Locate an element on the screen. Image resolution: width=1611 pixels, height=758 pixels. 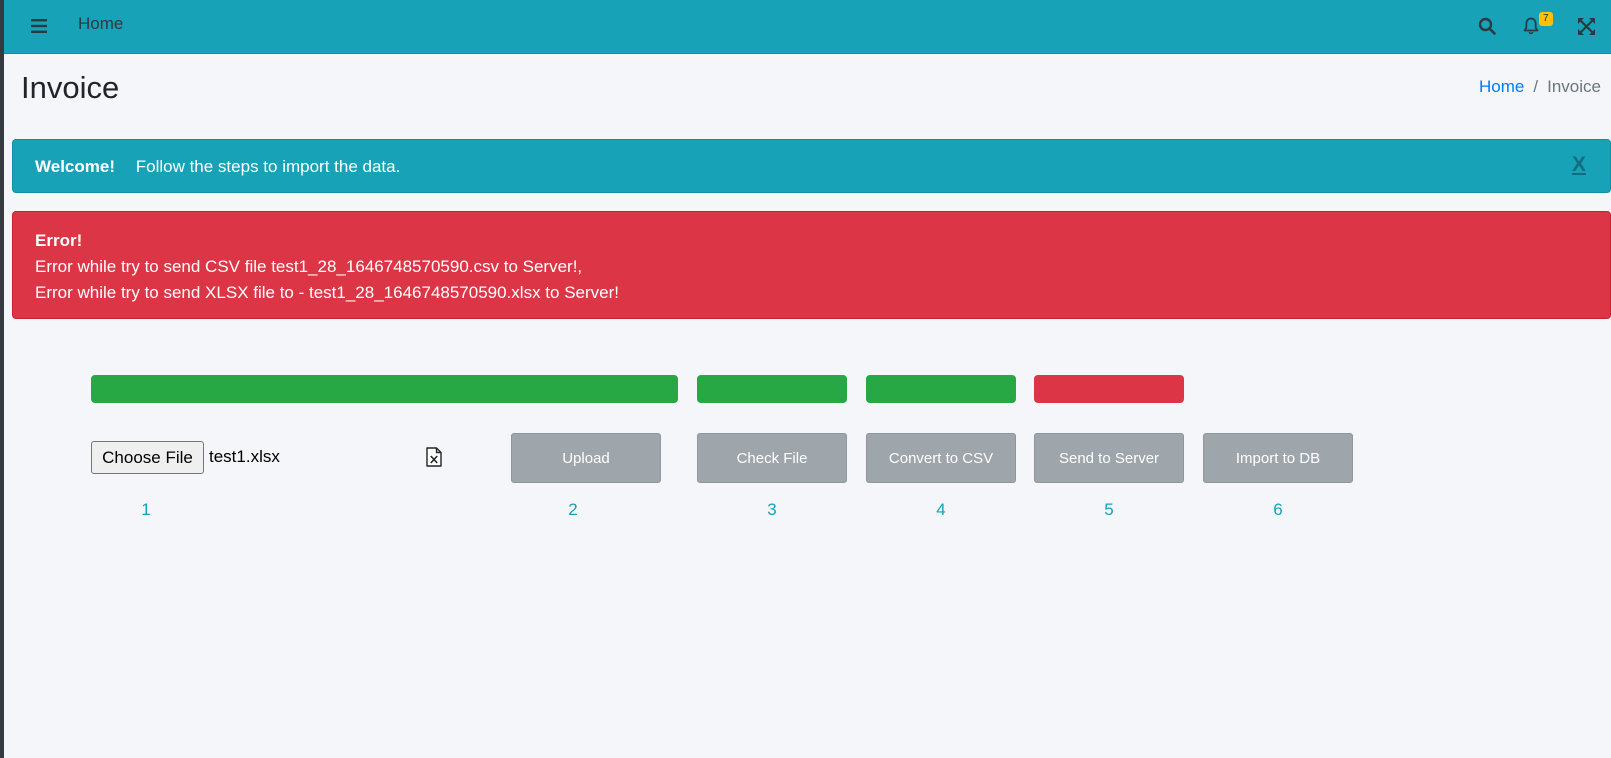
expand-icon is located at coordinates (1586, 26).